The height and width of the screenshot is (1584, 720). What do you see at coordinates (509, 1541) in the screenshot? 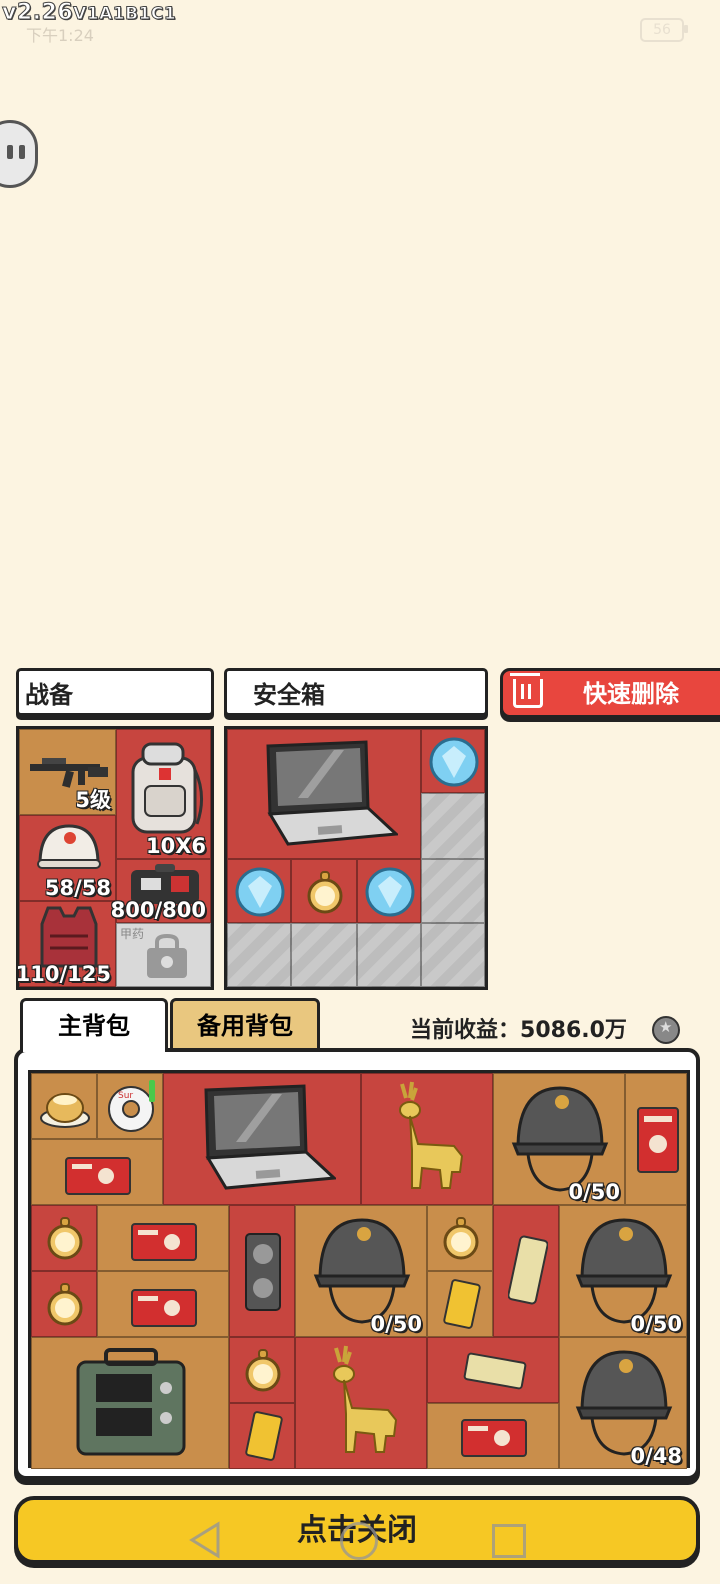
I see `recents-nav-icon` at bounding box center [509, 1541].